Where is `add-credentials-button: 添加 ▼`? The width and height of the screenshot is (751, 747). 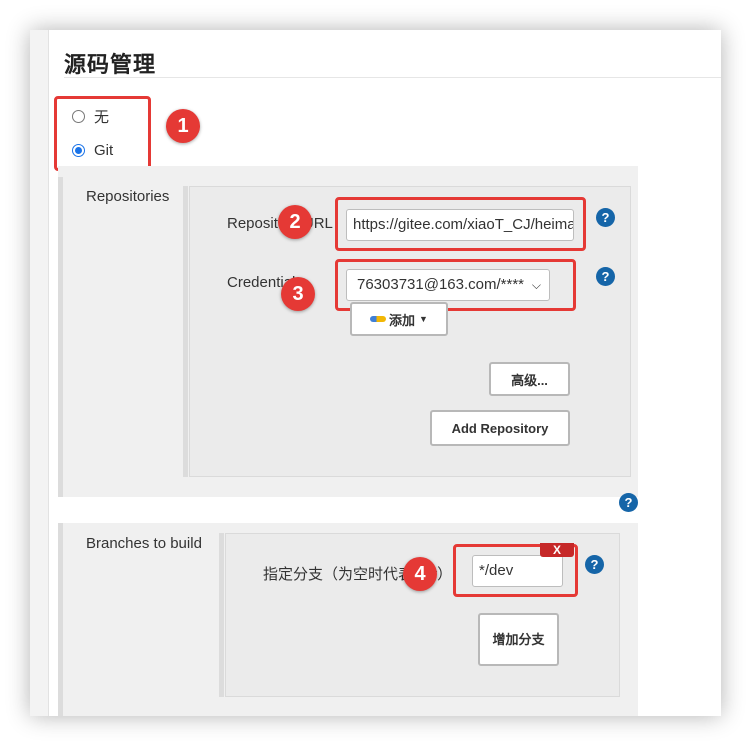
add-credentials-button: 添加 ▼ is located at coordinates (399, 319).